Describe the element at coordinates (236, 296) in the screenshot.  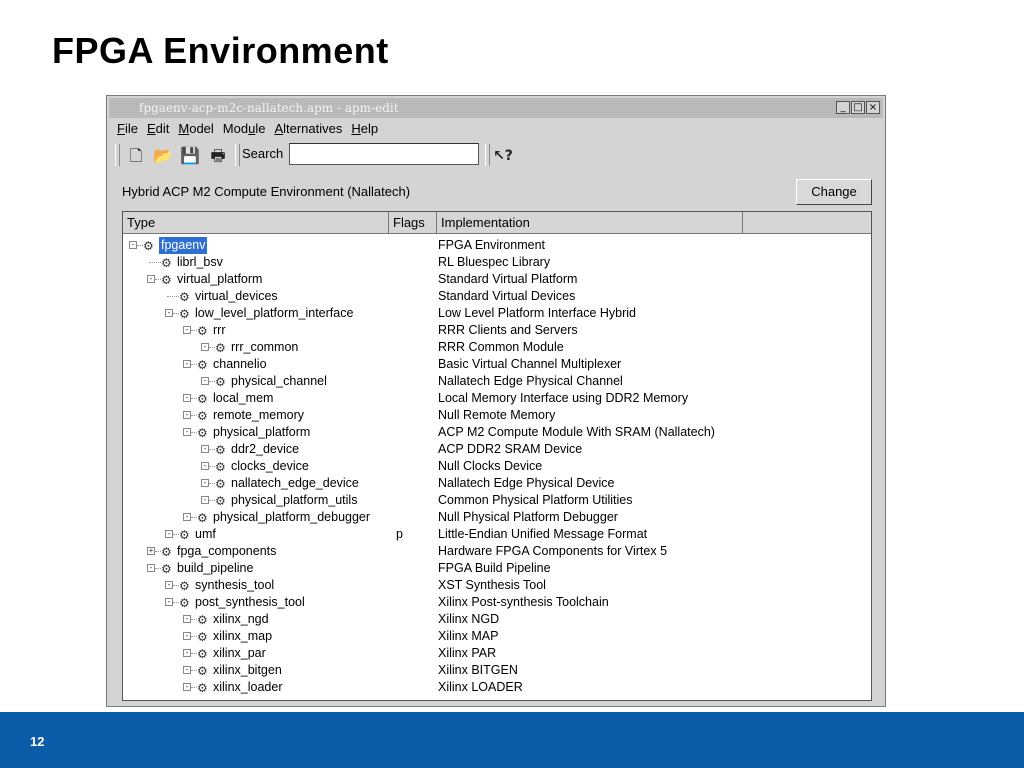
I see `tree-node-label: virtual_devices` at that location.